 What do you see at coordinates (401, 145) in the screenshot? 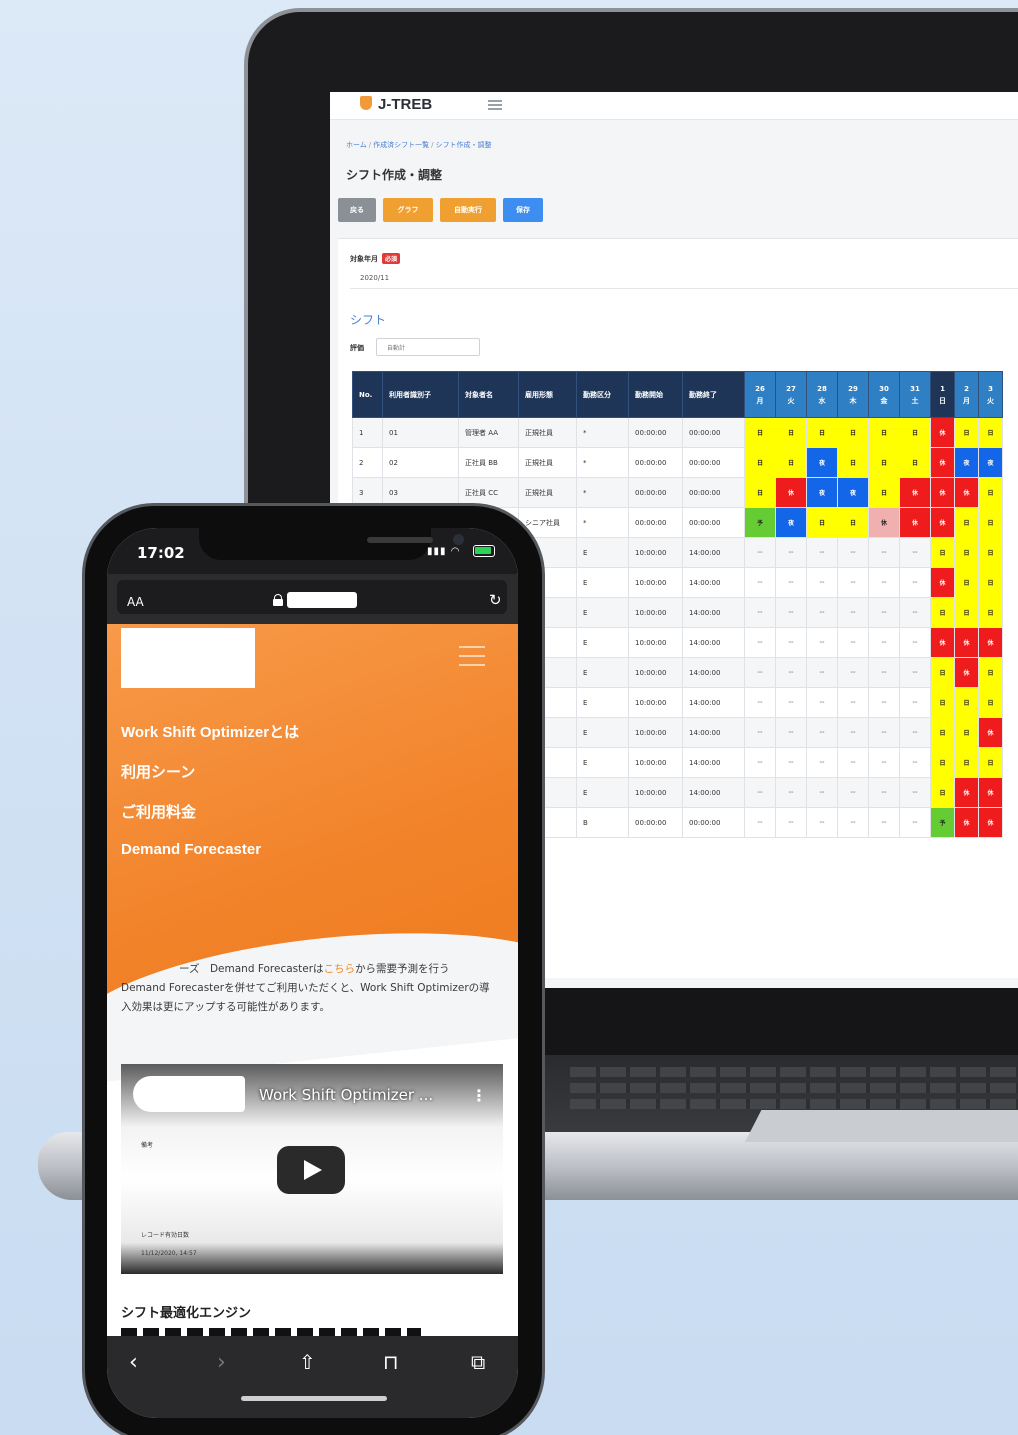
I see `breadcrumb-shift-list: 作成済シフト一覧` at bounding box center [401, 145].